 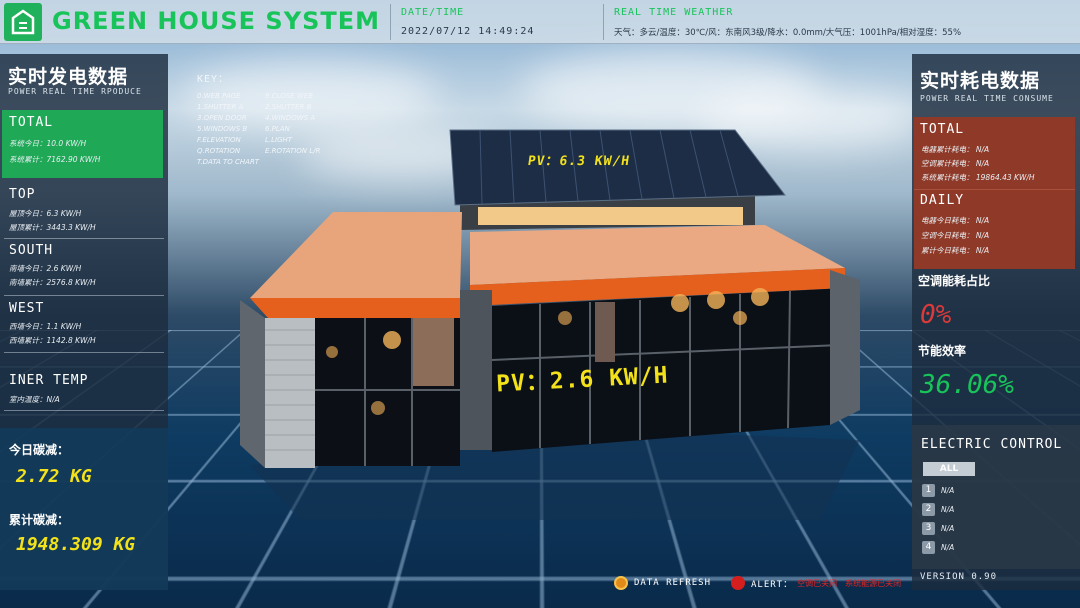 What do you see at coordinates (28, 326) in the screenshot?
I see `row-label: 西墙今日：` at bounding box center [28, 326].